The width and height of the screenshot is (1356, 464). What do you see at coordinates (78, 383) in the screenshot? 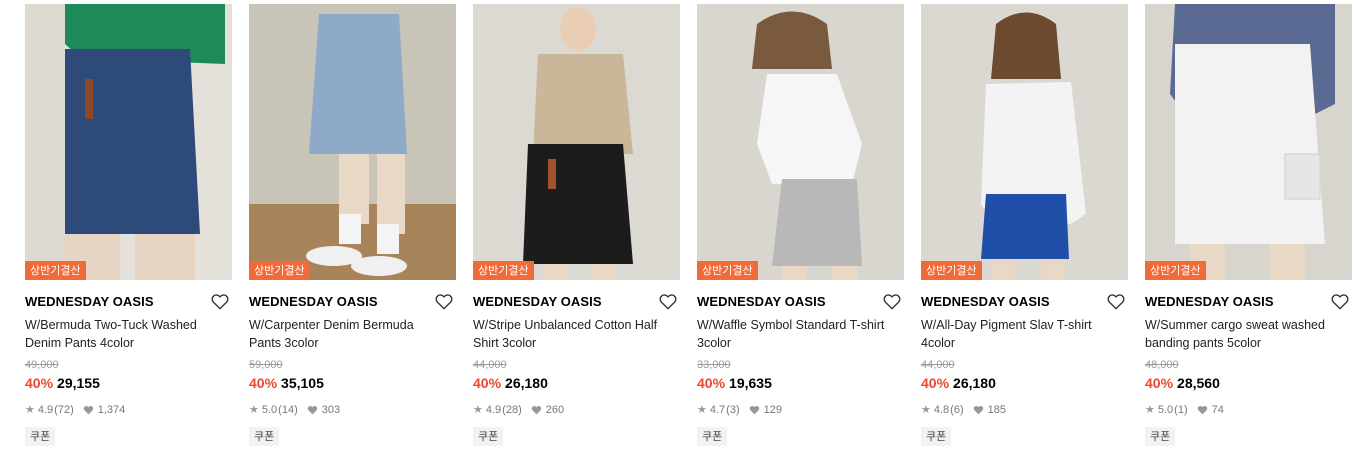
I see `sale-price: 29,155` at bounding box center [78, 383].